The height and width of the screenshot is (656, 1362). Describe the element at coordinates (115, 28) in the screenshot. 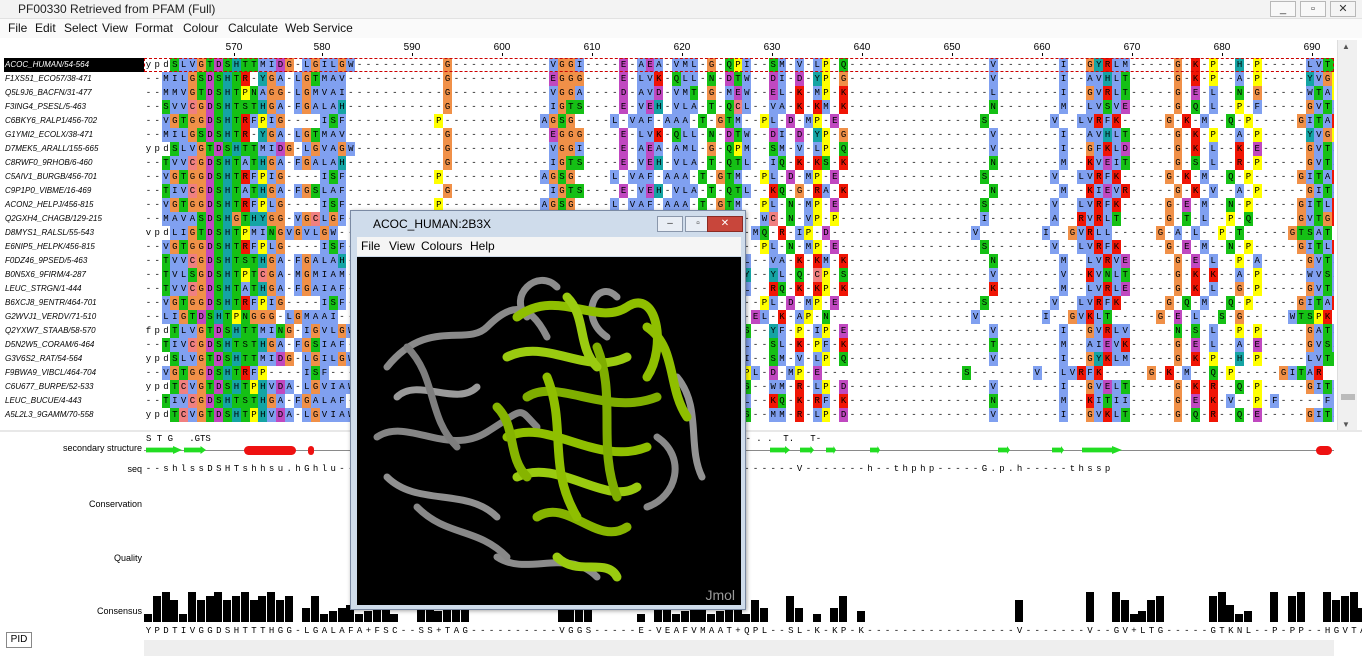

I see `menu-view: View` at that location.